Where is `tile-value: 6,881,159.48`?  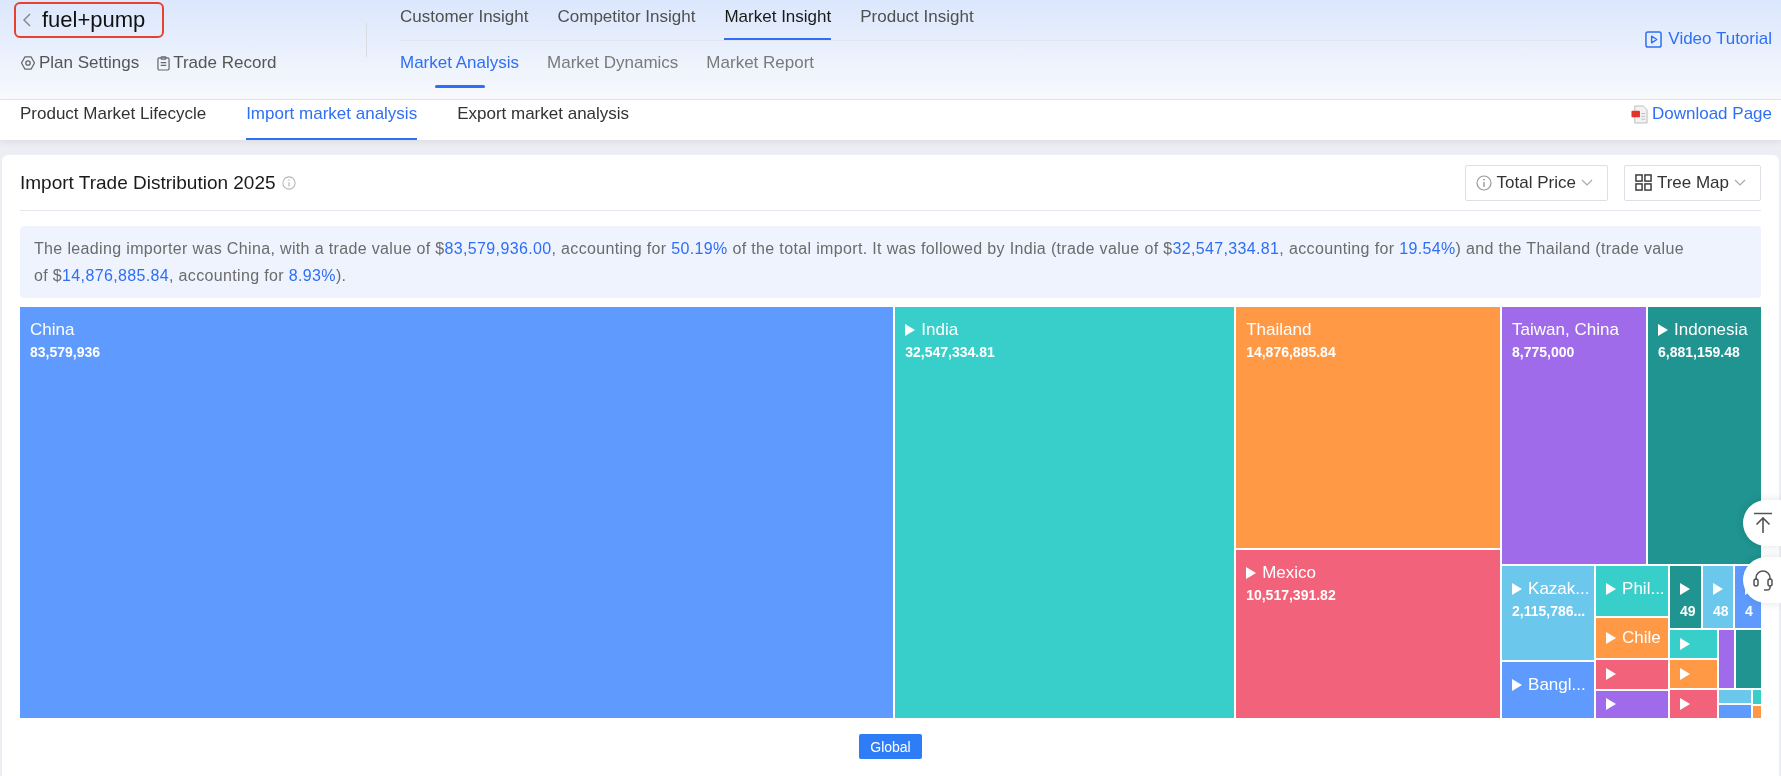 tile-value: 6,881,159.48 is located at coordinates (1699, 352).